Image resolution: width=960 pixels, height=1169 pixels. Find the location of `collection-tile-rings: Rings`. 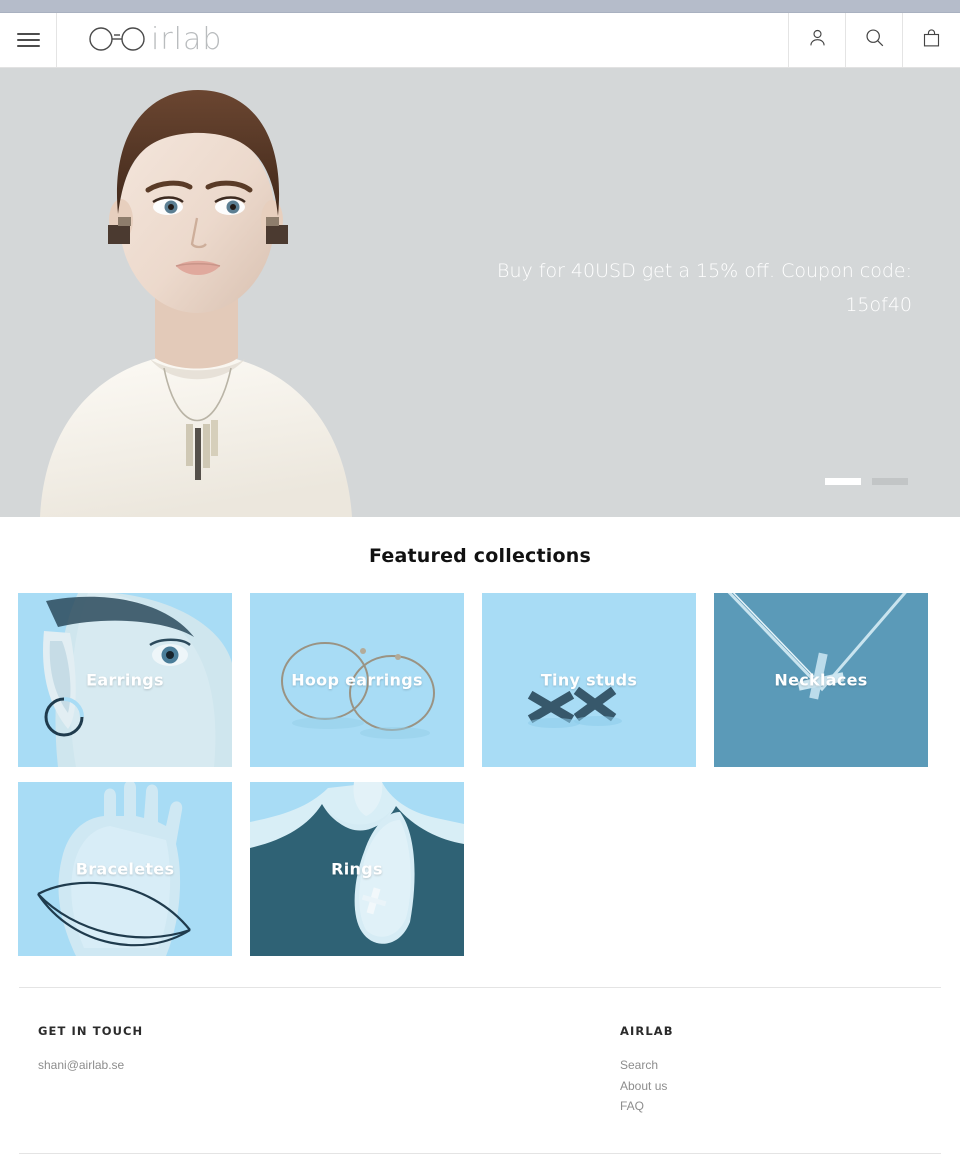

collection-tile-rings: Rings is located at coordinates (357, 869).